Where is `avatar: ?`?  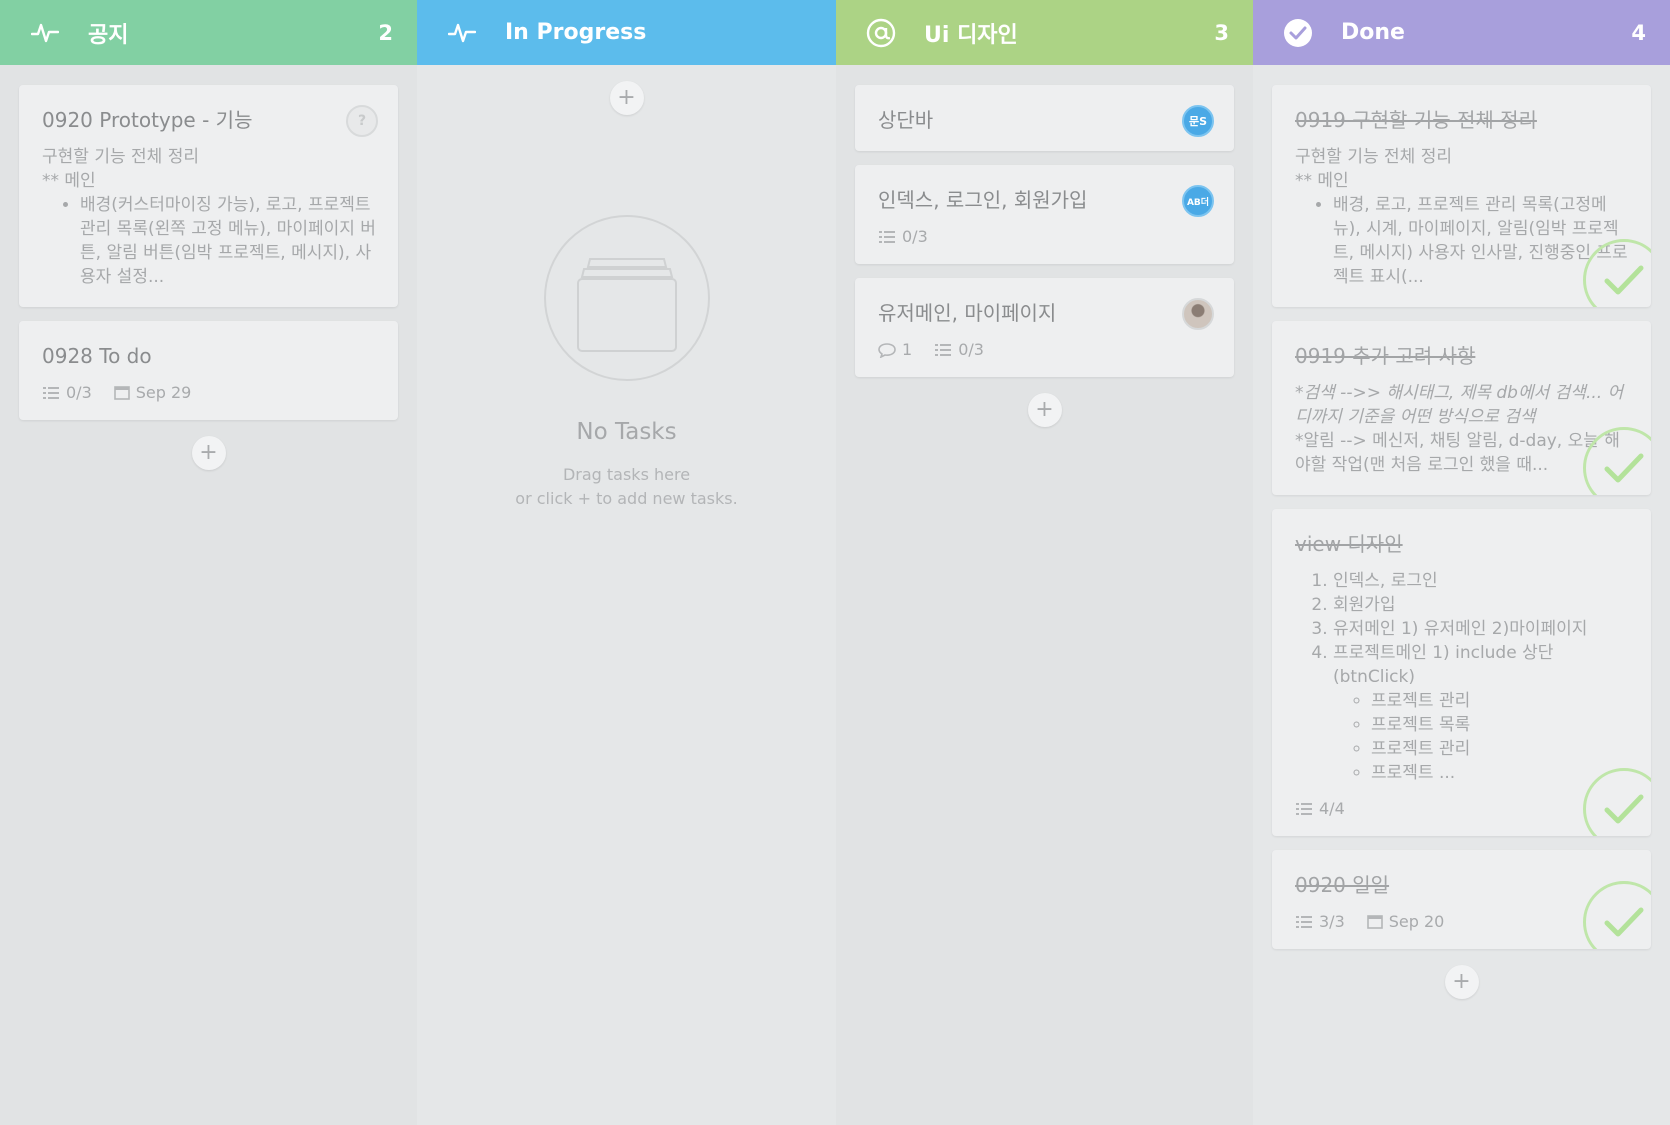 avatar: ? is located at coordinates (362, 121).